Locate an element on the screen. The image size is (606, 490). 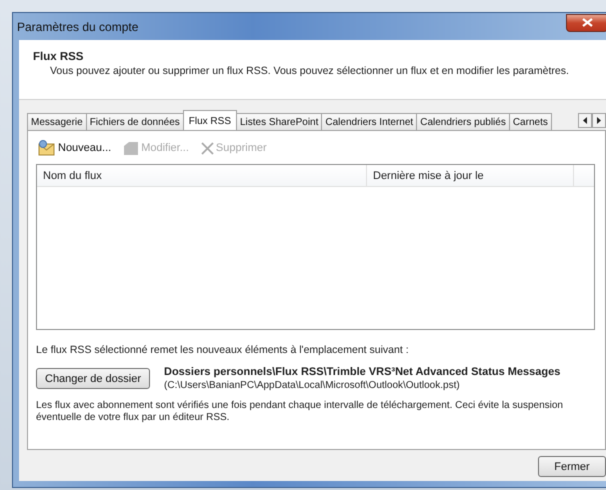
tab: Fichiers de données is located at coordinates (135, 121).